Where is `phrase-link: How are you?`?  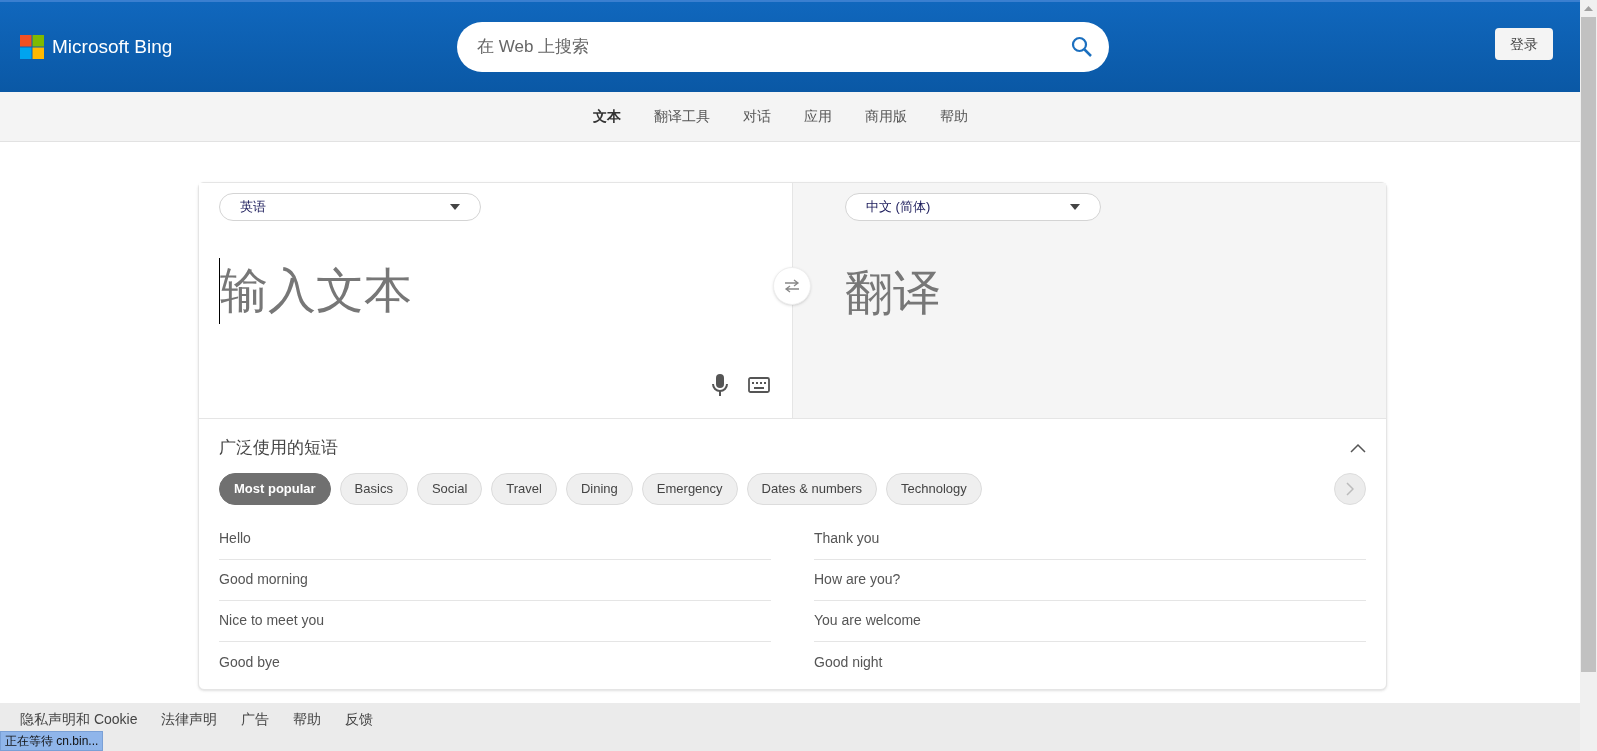 phrase-link: How are you? is located at coordinates (857, 579).